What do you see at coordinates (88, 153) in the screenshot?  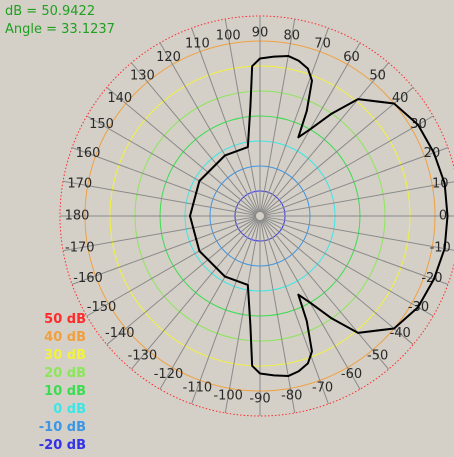 I see `angle-label-160: 160` at bounding box center [88, 153].